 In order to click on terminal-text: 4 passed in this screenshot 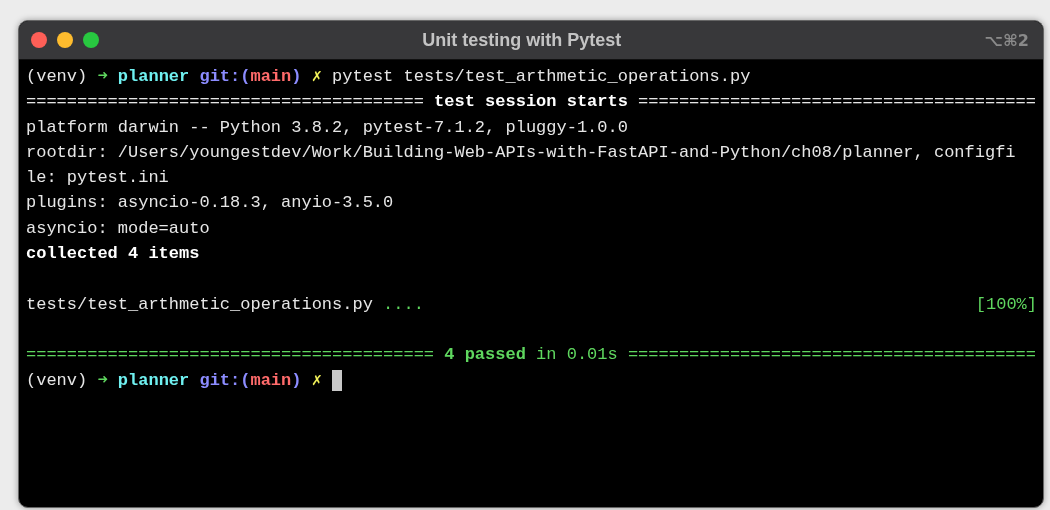, I will do `click(485, 355)`.